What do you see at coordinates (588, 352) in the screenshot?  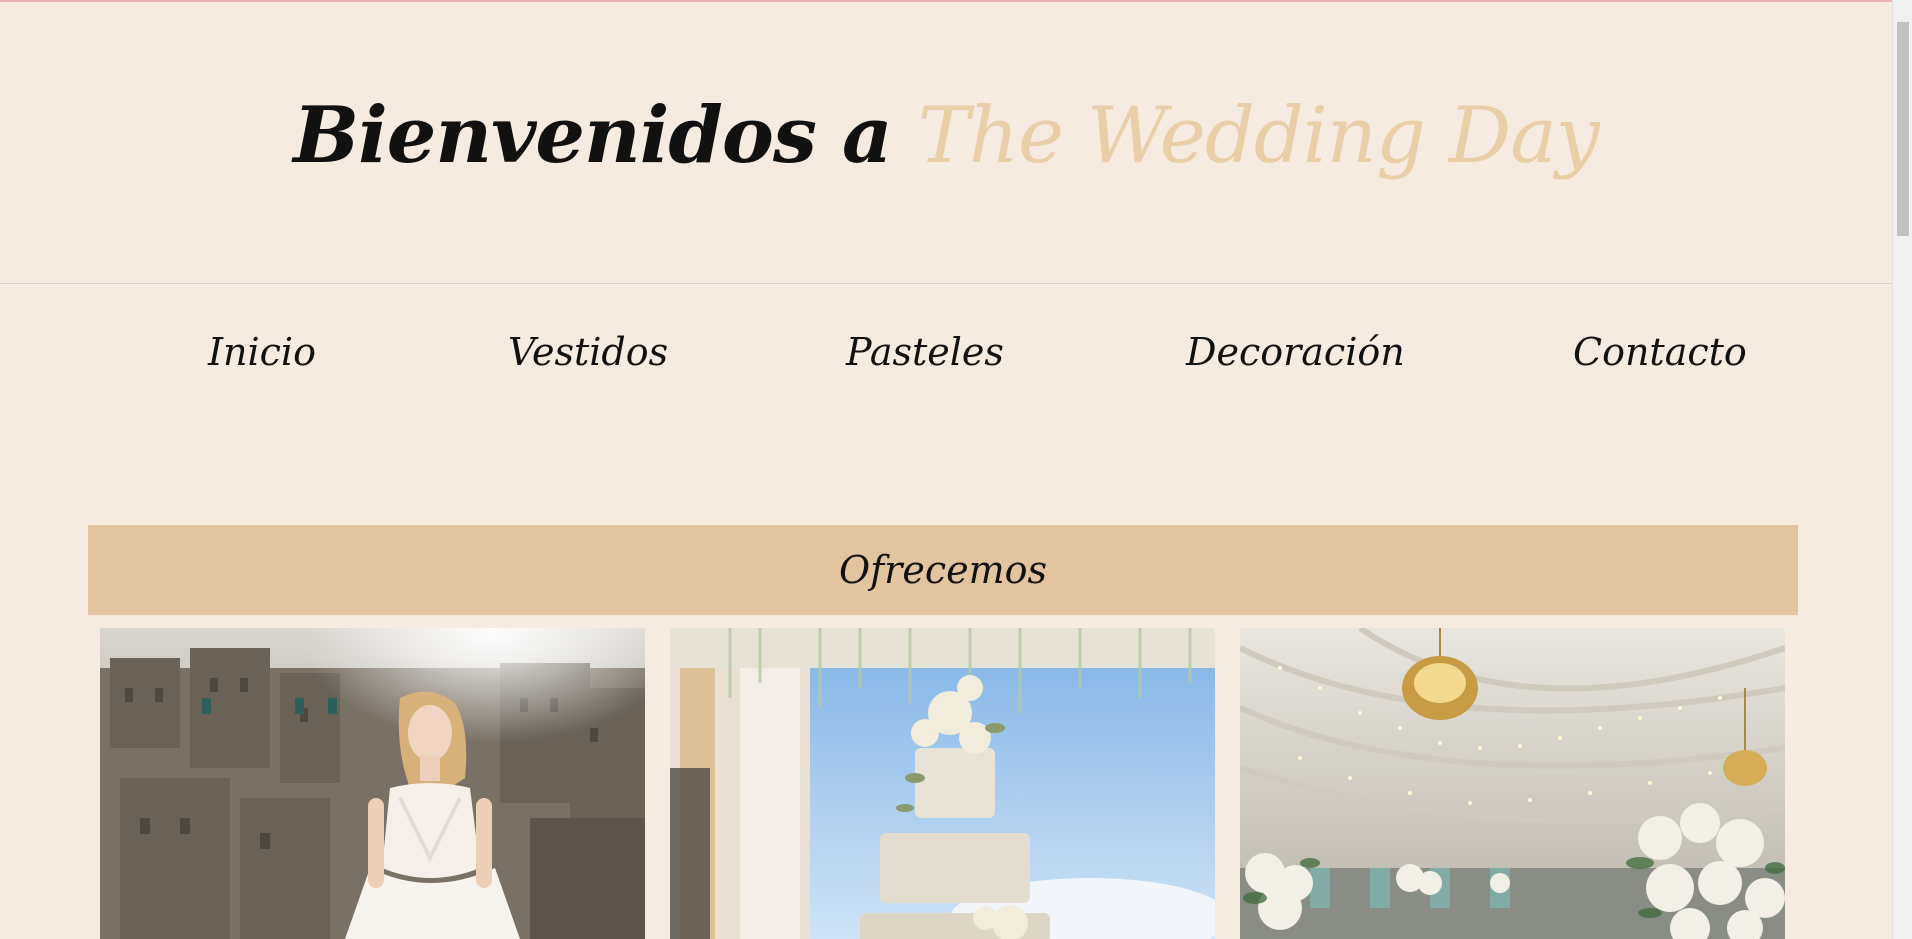 I see `nav-item-vestidos: Vestidos` at bounding box center [588, 352].